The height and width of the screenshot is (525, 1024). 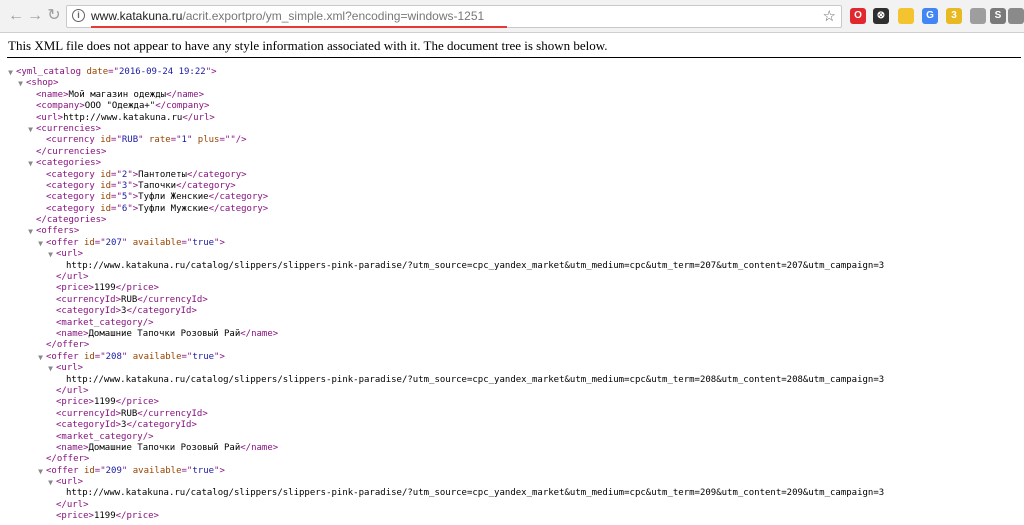 I want to click on notice-divider, so click(x=514, y=57).